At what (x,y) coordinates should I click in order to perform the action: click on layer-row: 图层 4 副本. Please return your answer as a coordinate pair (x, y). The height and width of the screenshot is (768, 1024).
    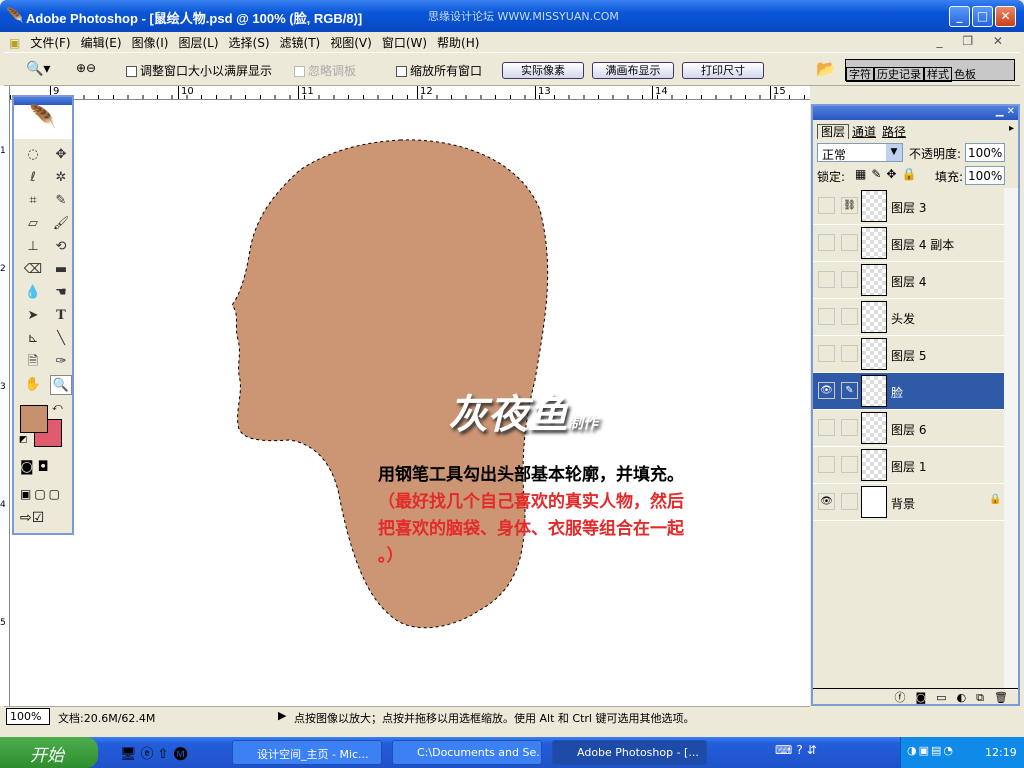
    Looking at the image, I should click on (909, 243).